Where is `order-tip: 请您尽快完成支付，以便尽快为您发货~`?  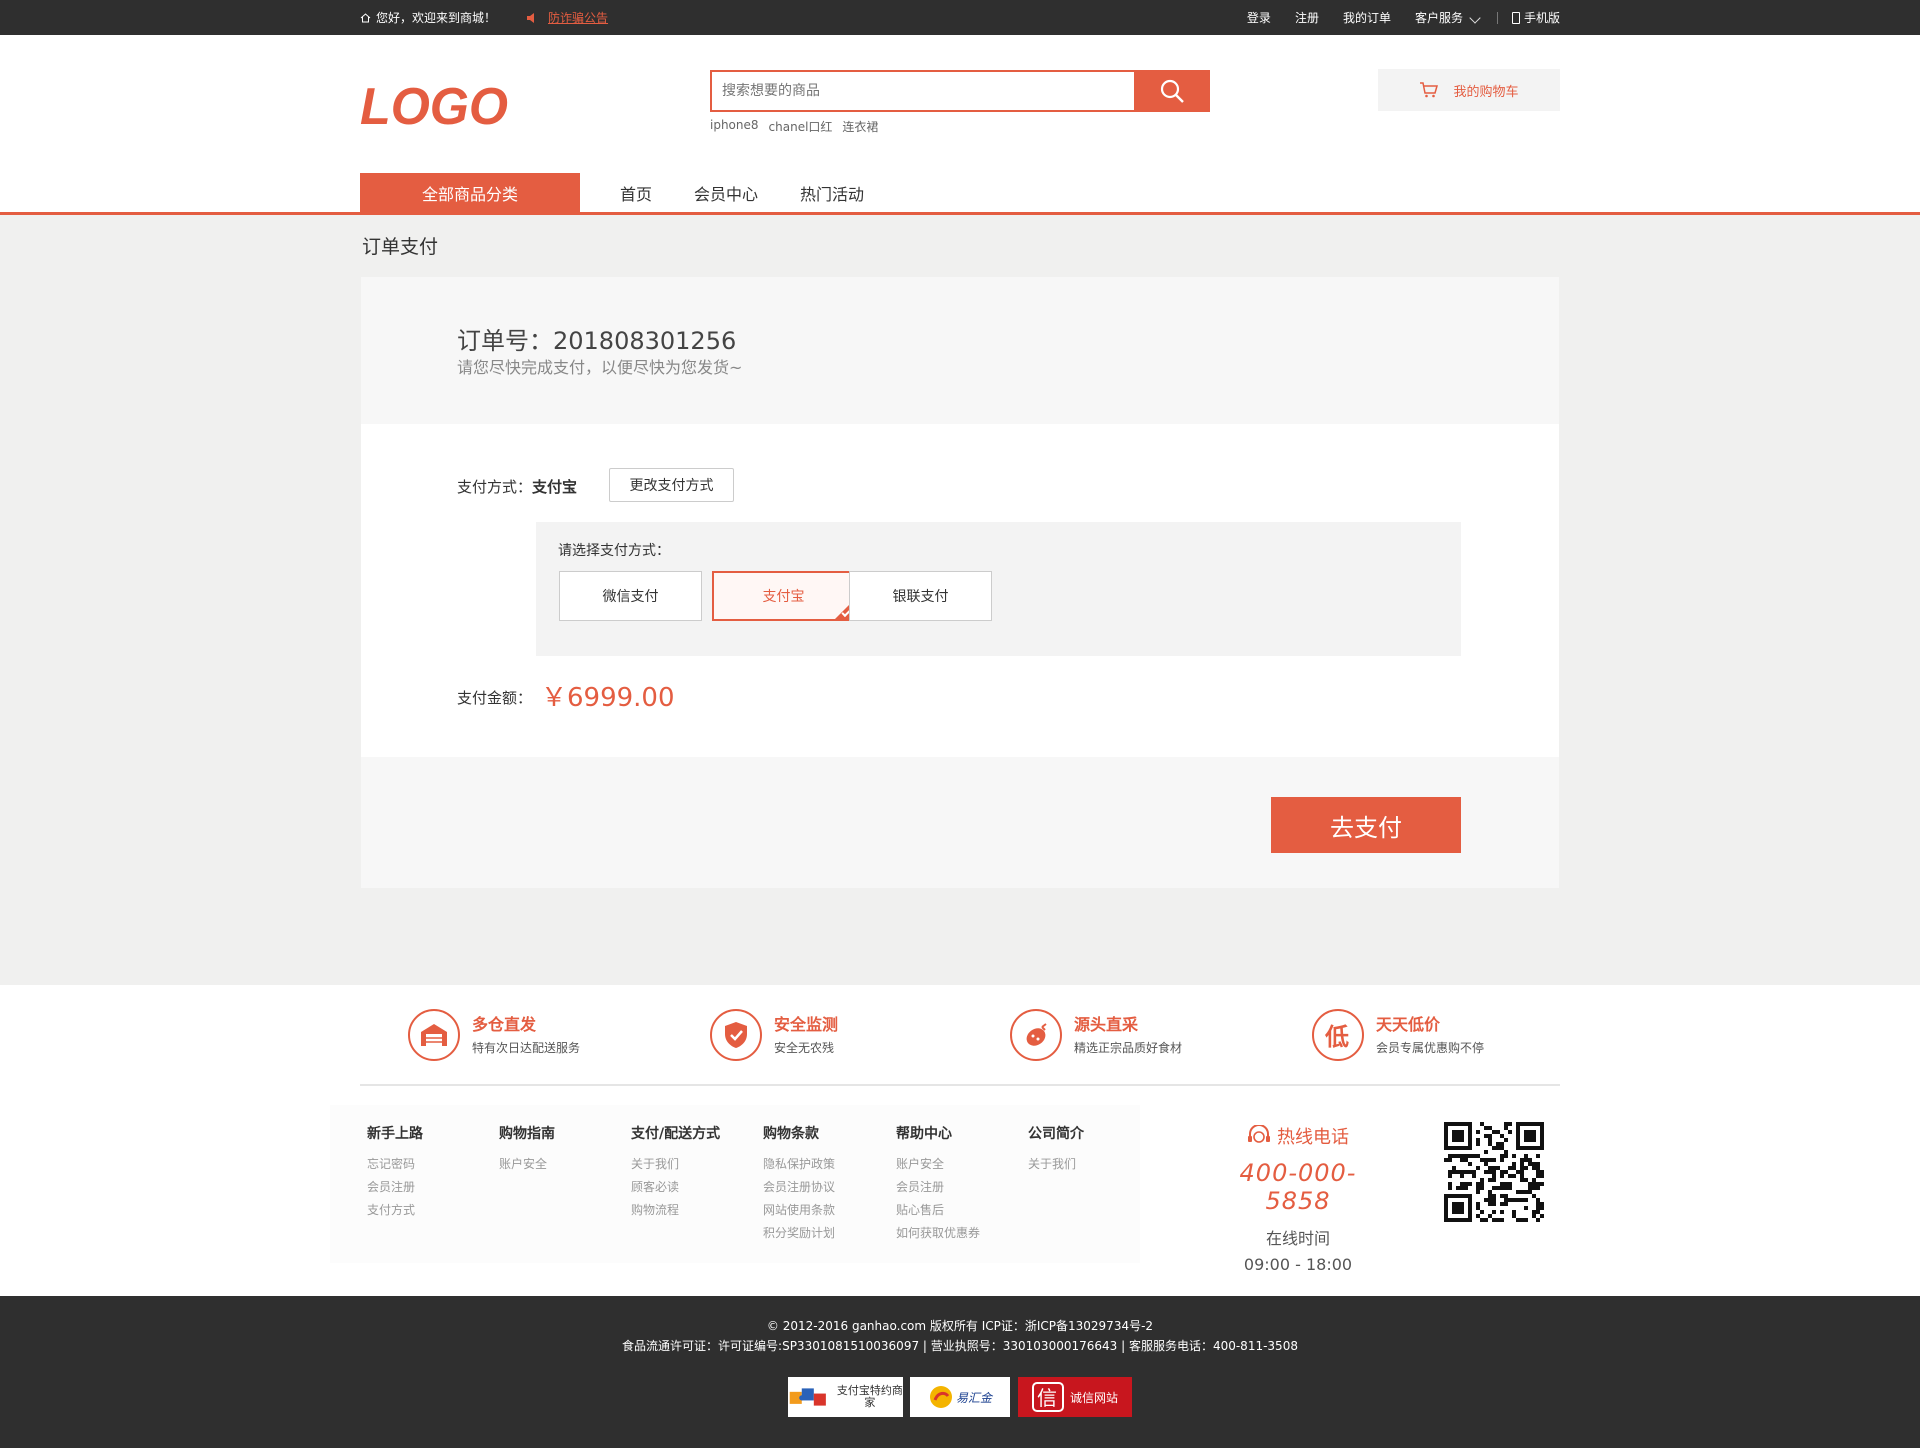 order-tip: 请您尽快完成支付，以便尽快为您发货~ is located at coordinates (600, 367).